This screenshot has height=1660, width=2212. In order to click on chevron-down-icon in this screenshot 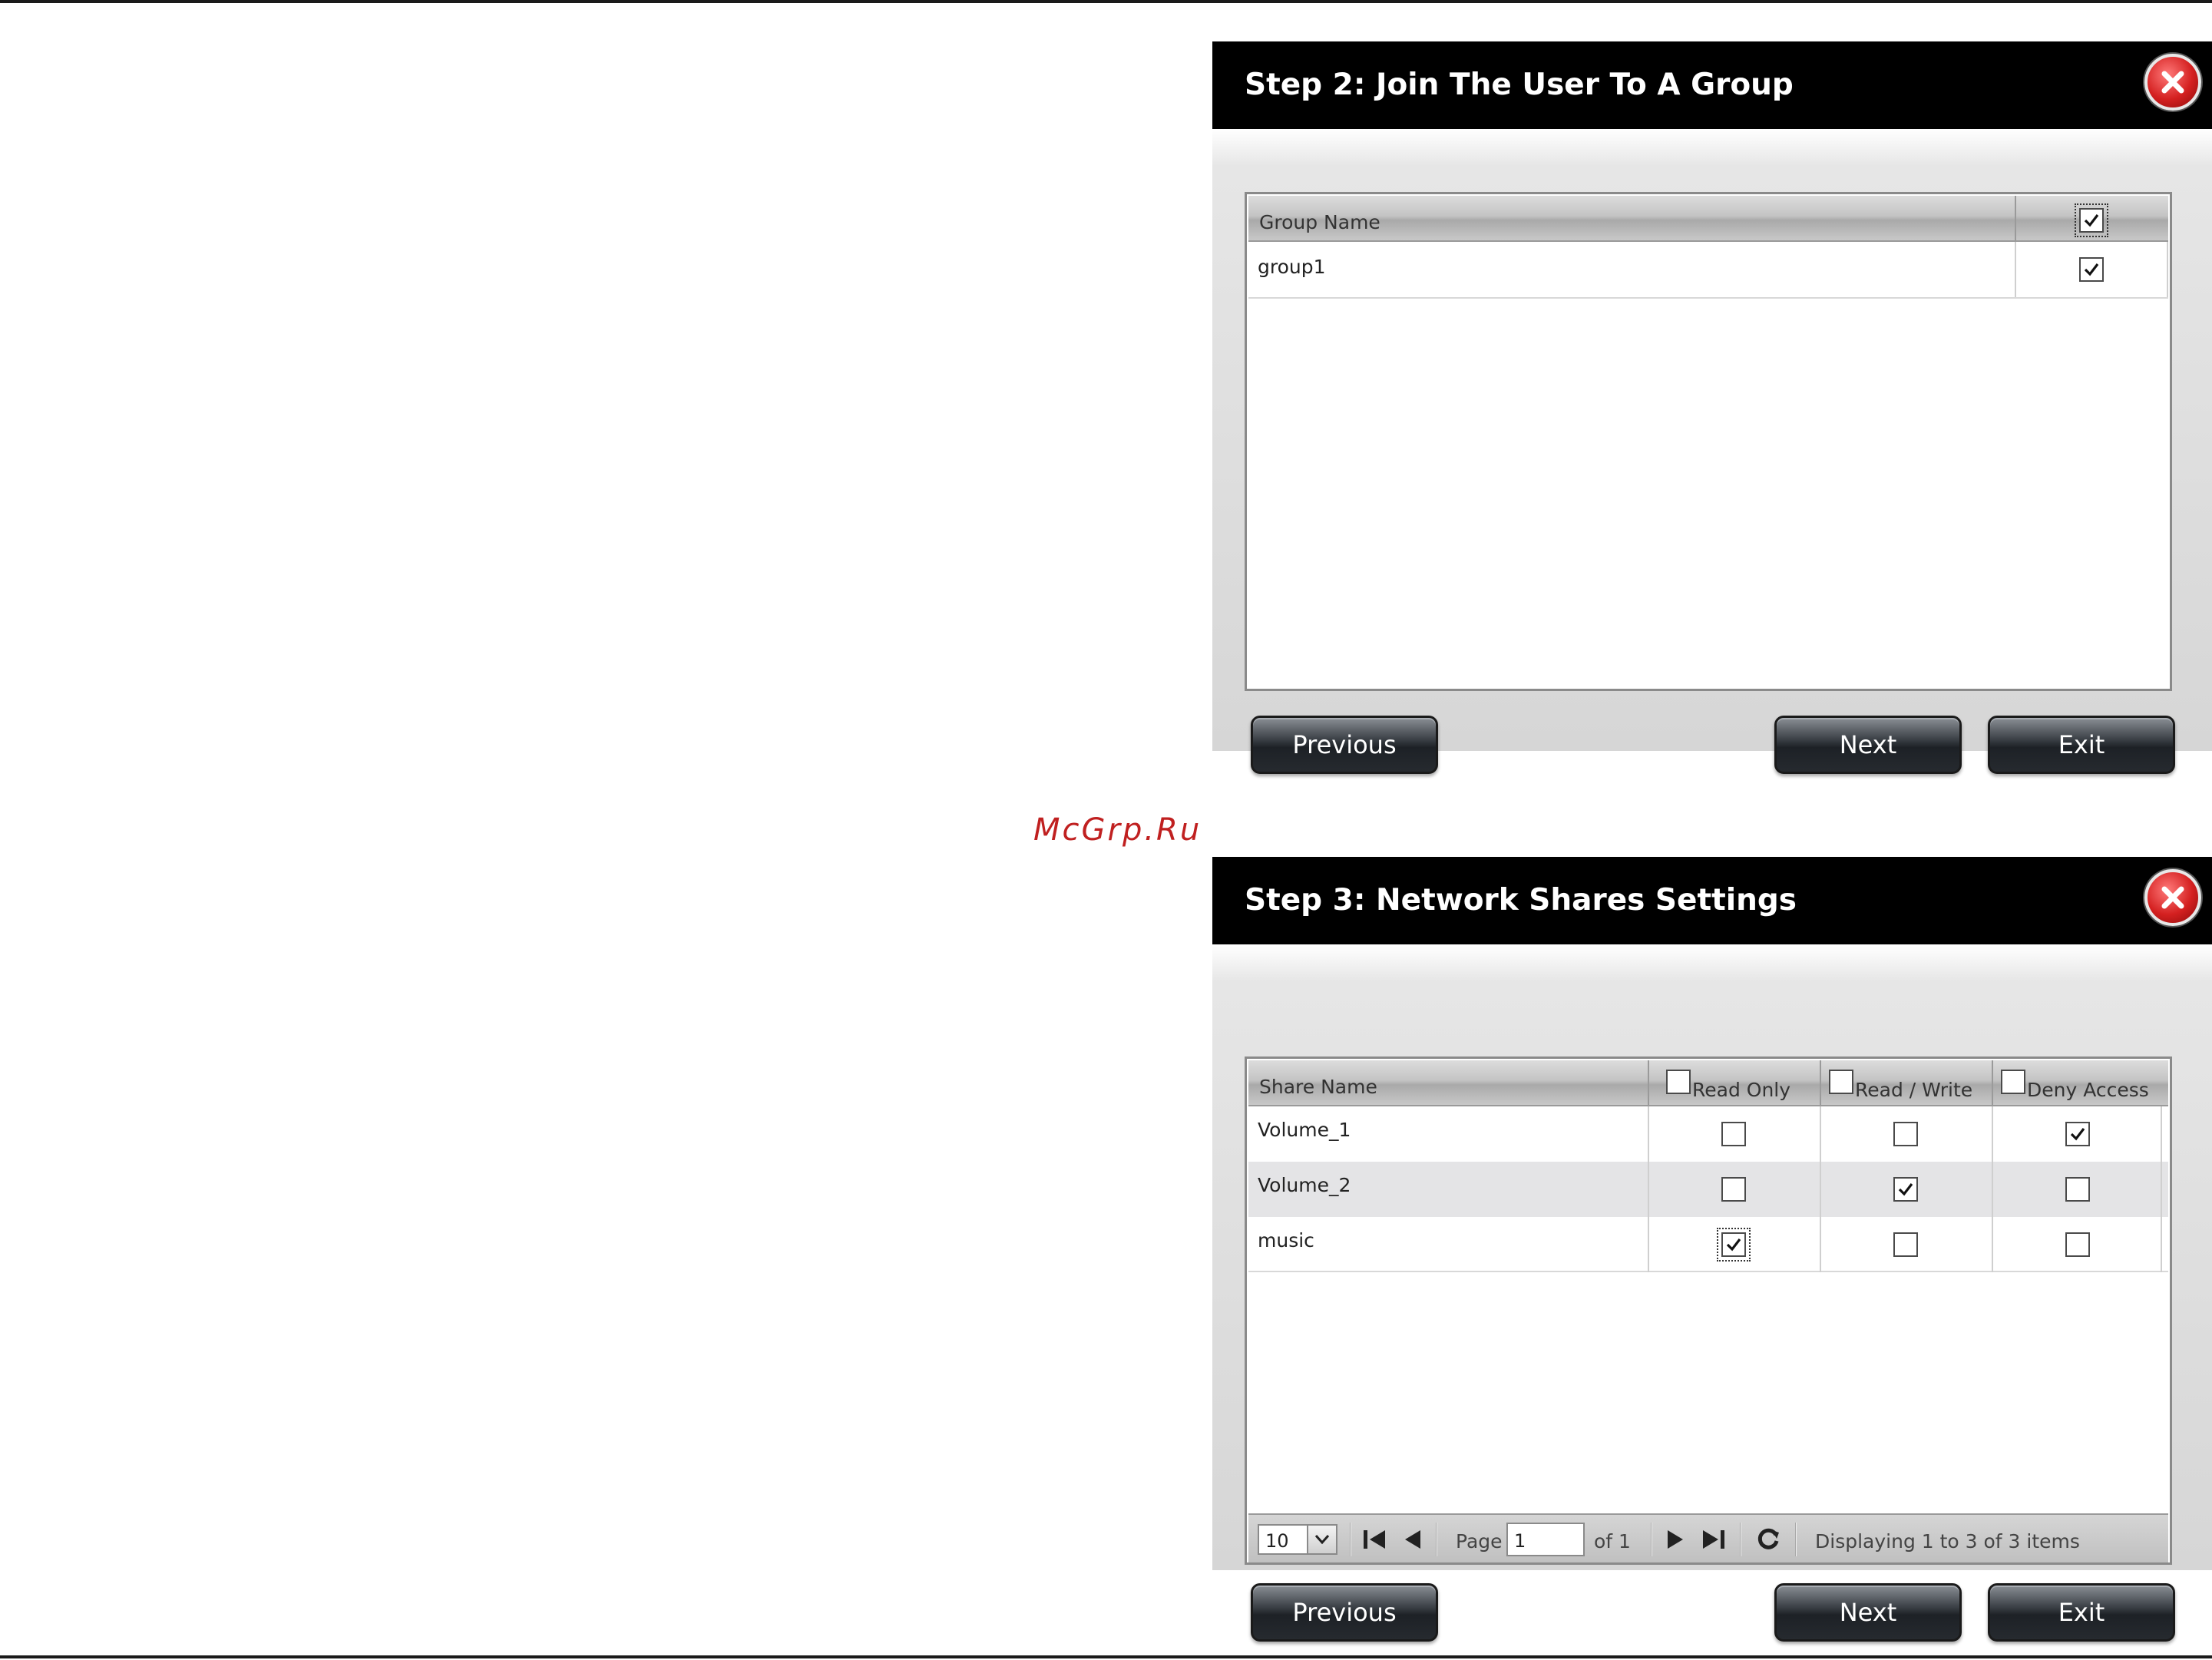, I will do `click(1322, 1539)`.